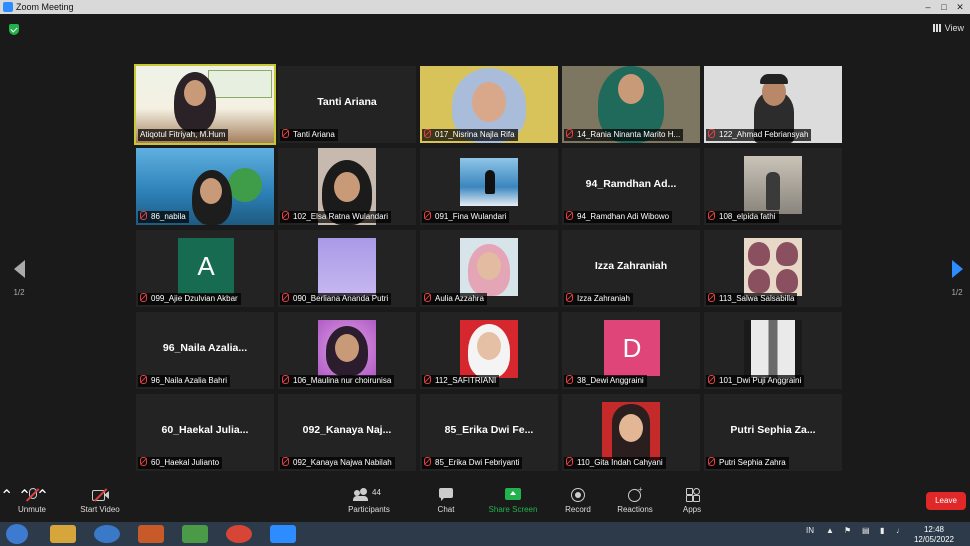 This screenshot has width=970, height=546. I want to click on start-video-button: Start Video, so click(100, 501).